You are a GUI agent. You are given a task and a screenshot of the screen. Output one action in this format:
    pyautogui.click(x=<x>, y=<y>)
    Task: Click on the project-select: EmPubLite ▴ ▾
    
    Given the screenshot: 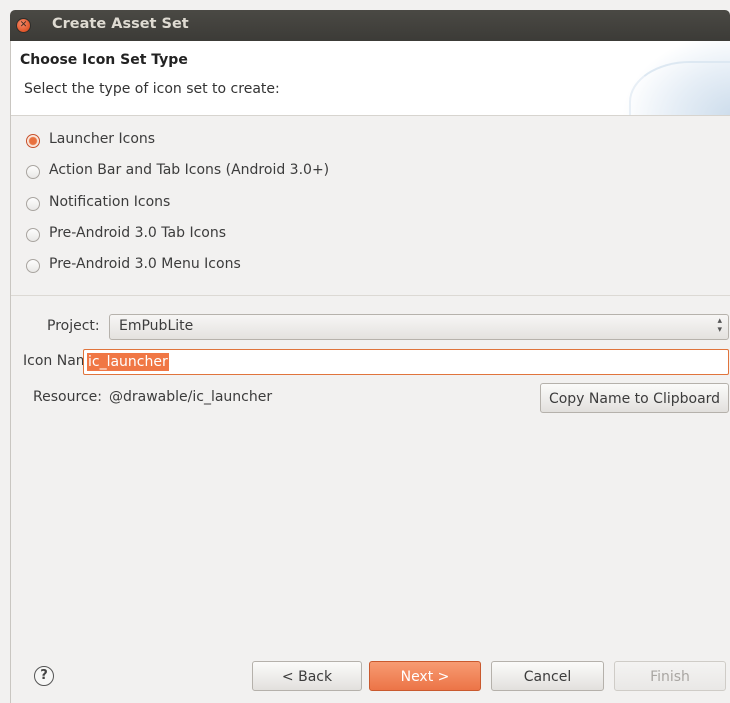 What is the action you would take?
    pyautogui.click(x=419, y=327)
    